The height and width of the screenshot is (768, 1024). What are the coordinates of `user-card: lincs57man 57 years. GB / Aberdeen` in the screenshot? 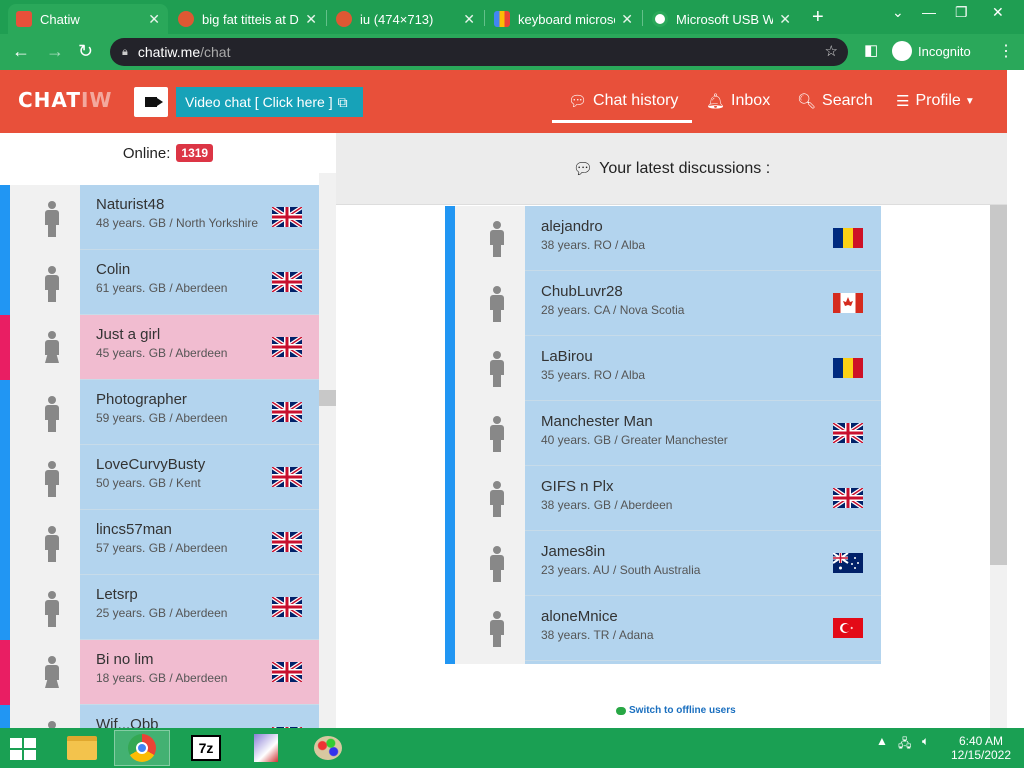 It's located at (199, 542).